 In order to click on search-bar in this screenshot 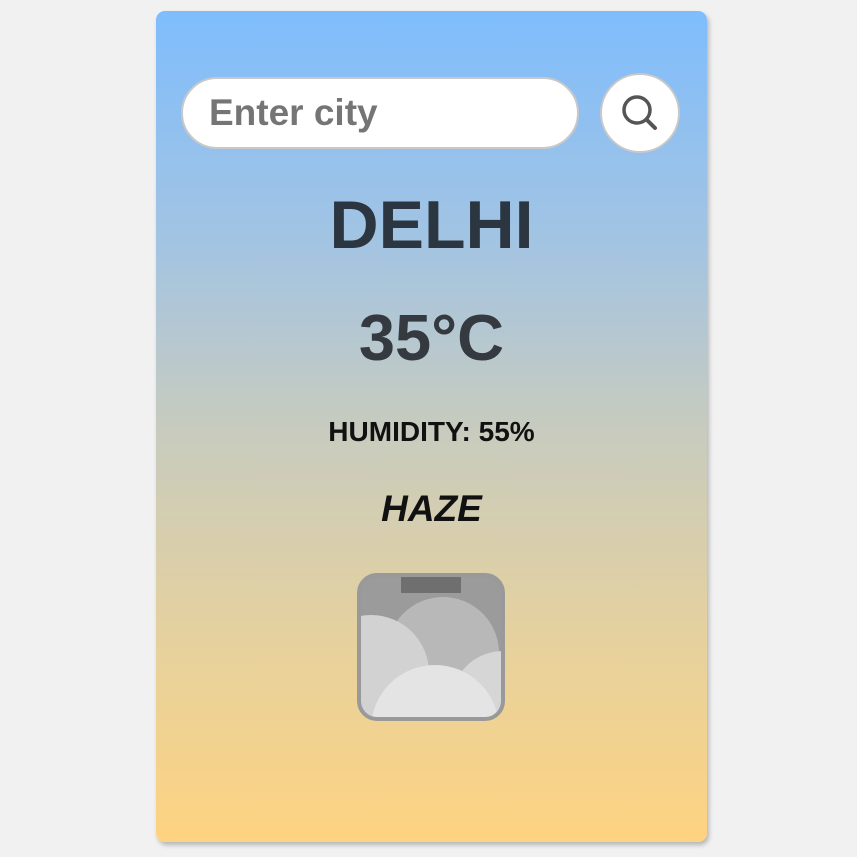, I will do `click(431, 113)`.